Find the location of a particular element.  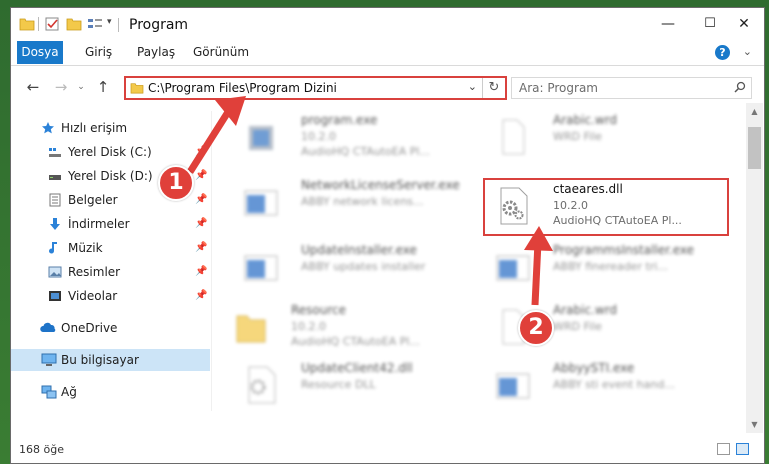

sidebar-item-disk-c: Yerel Disk (C:) 📌 is located at coordinates (110, 152).